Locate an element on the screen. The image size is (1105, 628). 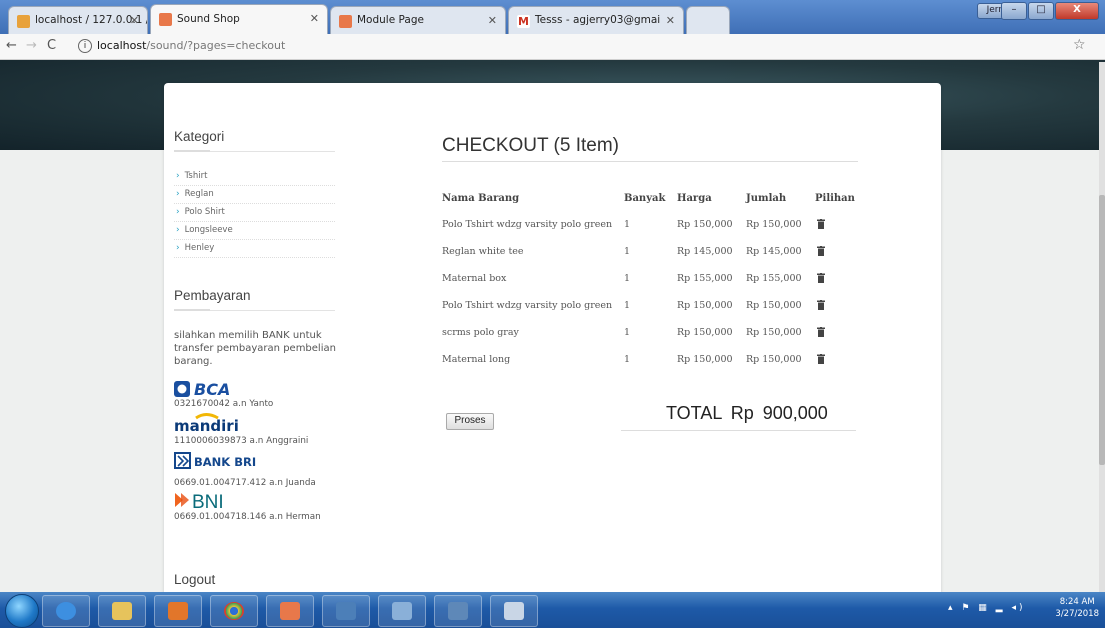
taskbar-xampp is located at coordinates (290, 611).